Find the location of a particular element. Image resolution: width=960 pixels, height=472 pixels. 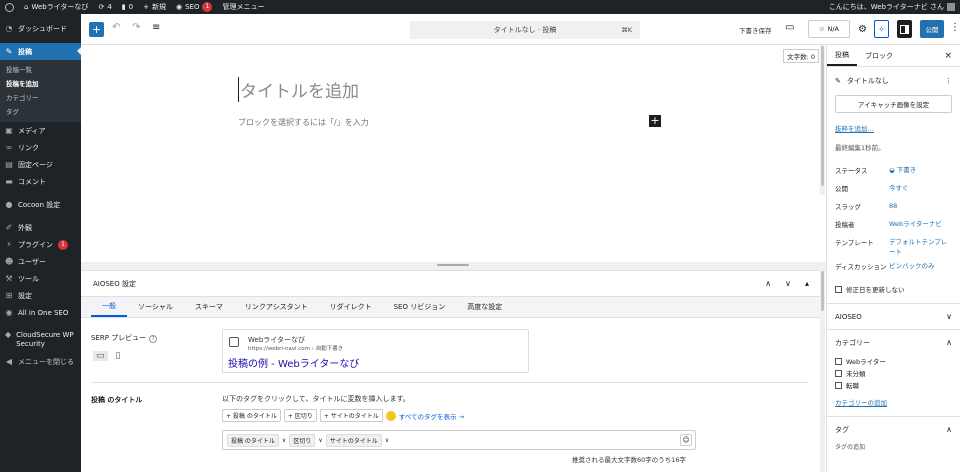

emoji-icon is located at coordinates (390, 415).